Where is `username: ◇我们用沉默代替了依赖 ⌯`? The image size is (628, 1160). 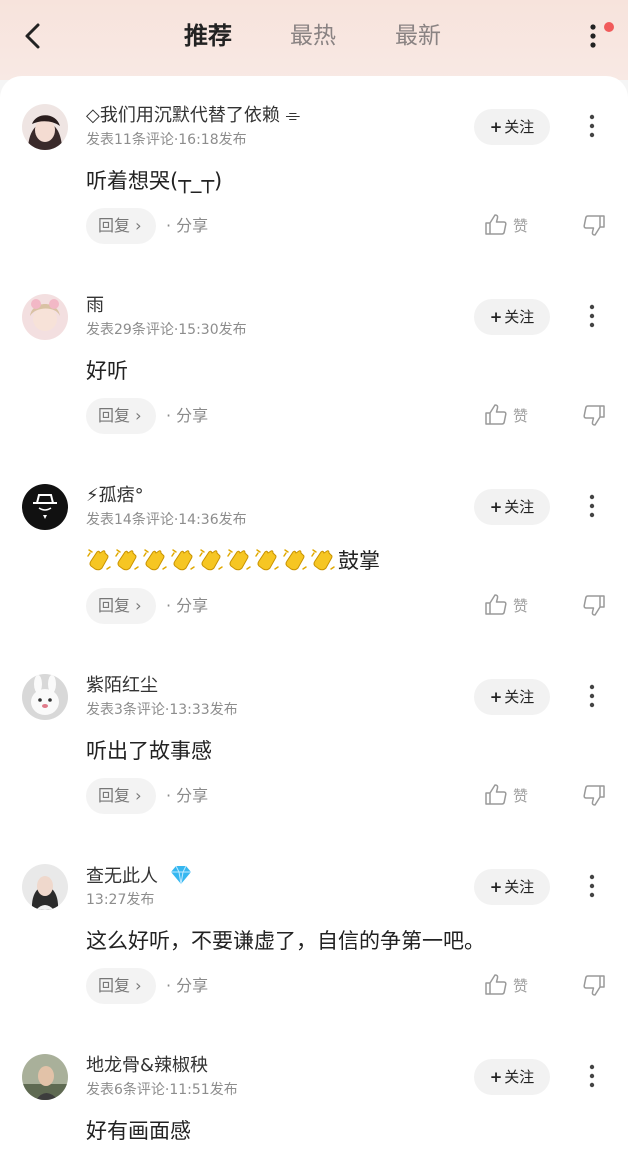
username: ◇我们用沉默代替了依赖 ⌯ is located at coordinates (193, 116).